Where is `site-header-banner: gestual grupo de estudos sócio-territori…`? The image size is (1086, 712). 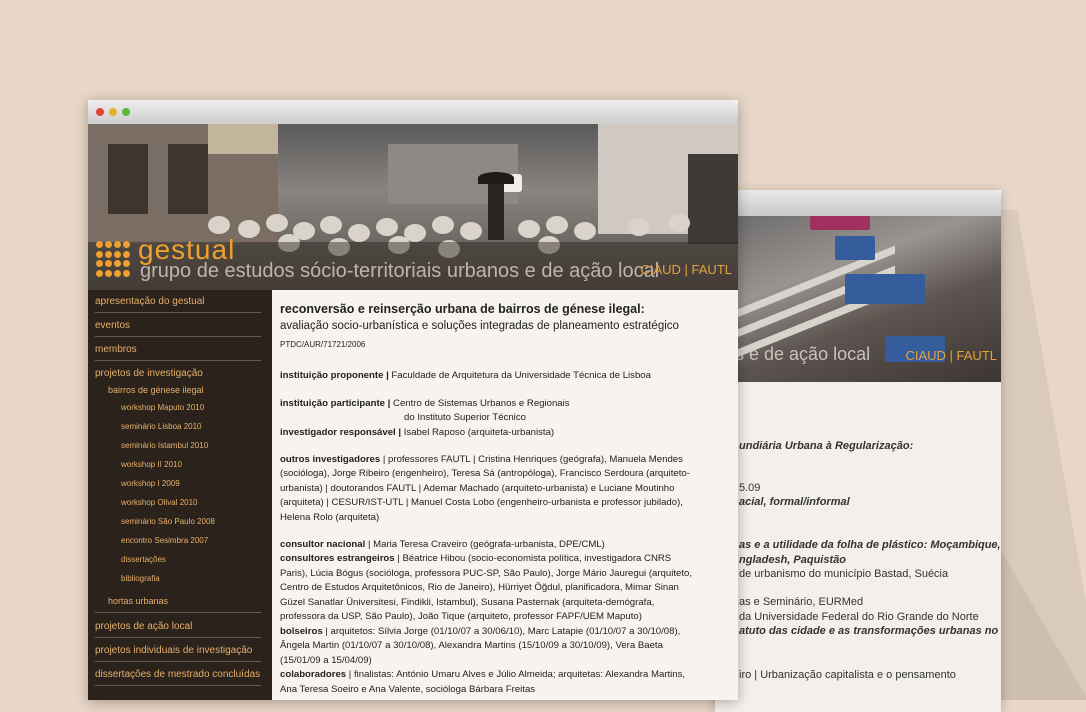
site-header-banner: gestual grupo de estudos sócio-territori… is located at coordinates (413, 207).